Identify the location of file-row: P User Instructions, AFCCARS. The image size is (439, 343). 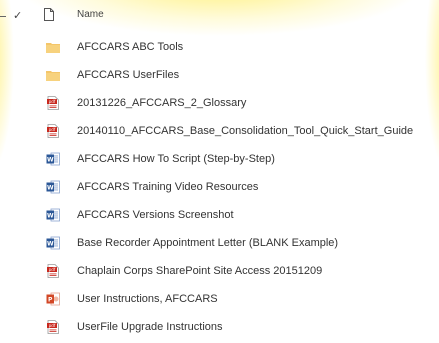
(219, 300).